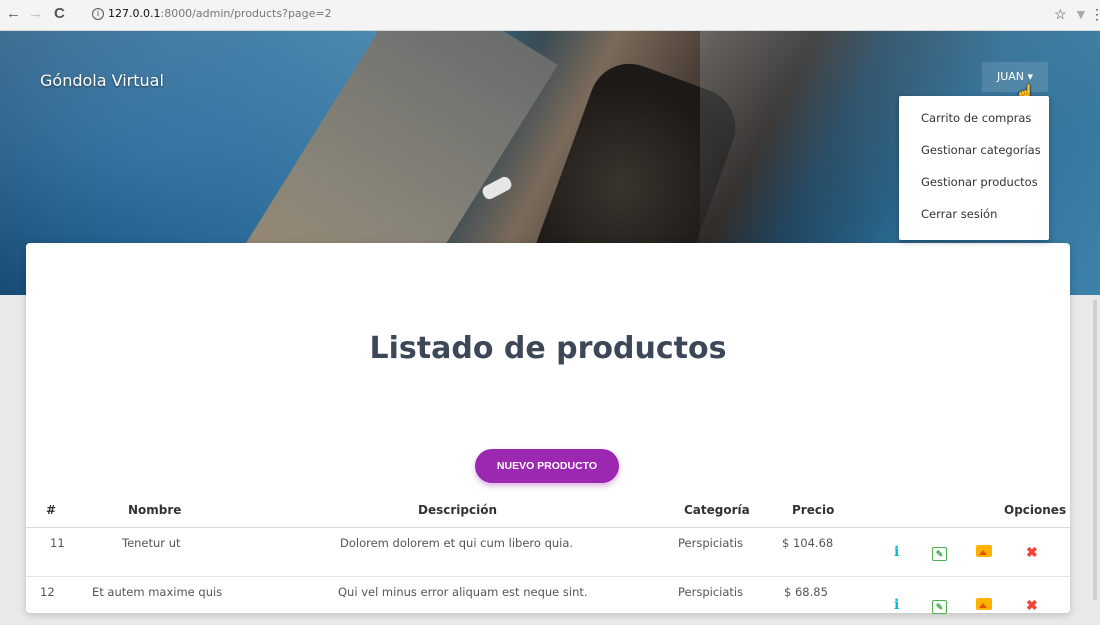 This screenshot has width=1100, height=625. What do you see at coordinates (47, 592) in the screenshot?
I see `cell-id: 12` at bounding box center [47, 592].